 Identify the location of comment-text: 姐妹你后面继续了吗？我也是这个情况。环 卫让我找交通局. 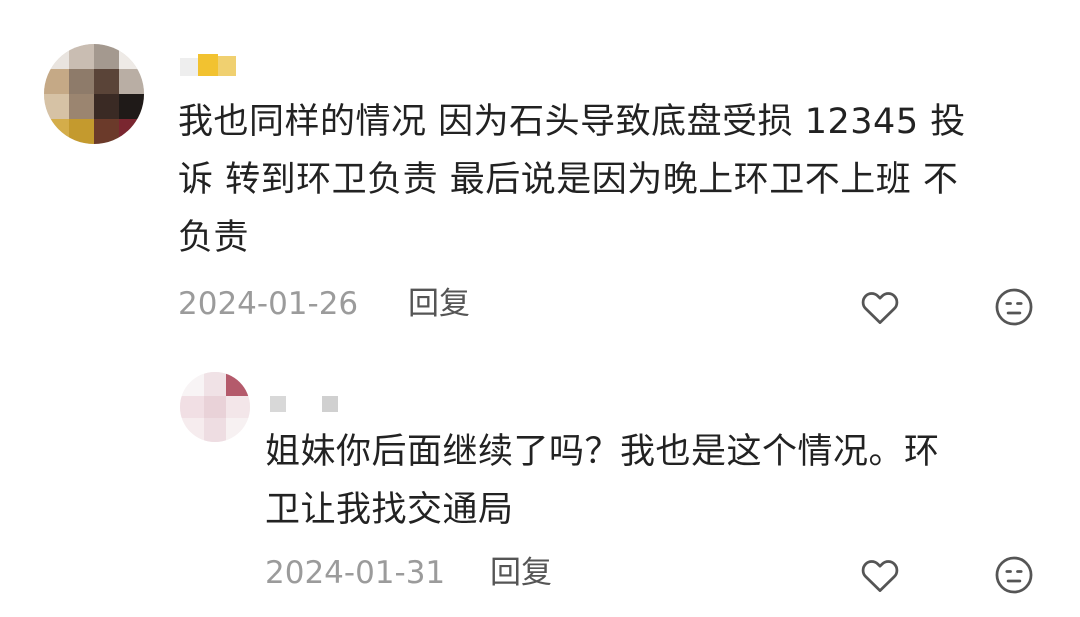
(602, 481).